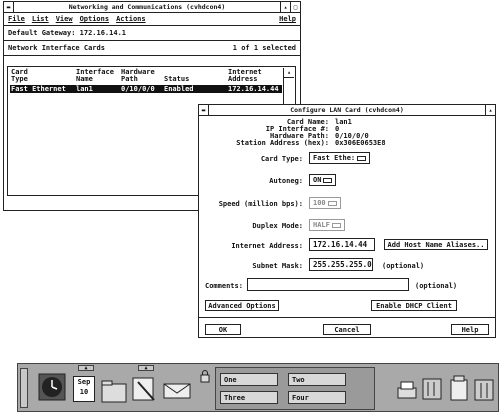 Image resolution: width=500 pixels, height=413 pixels. What do you see at coordinates (436, 244) in the screenshot?
I see `add-aliases-button: Add Host Name Aliases..` at bounding box center [436, 244].